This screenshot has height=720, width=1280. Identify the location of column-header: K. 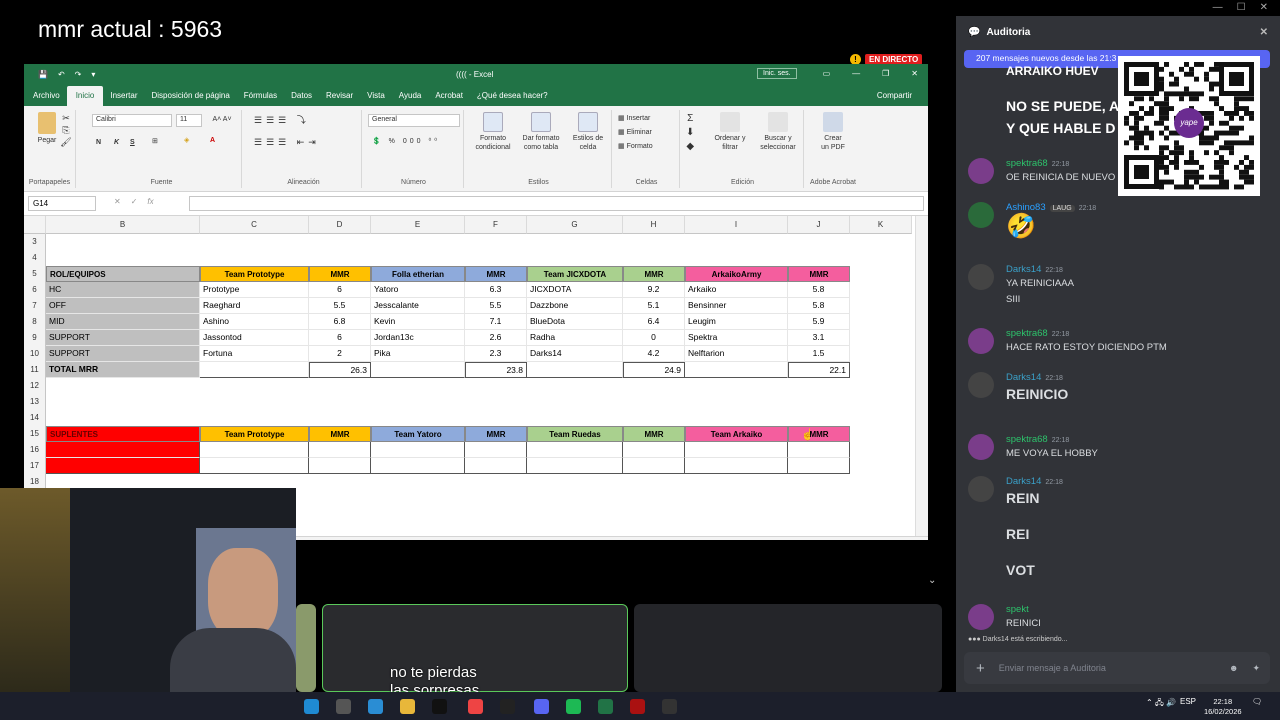
(881, 225).